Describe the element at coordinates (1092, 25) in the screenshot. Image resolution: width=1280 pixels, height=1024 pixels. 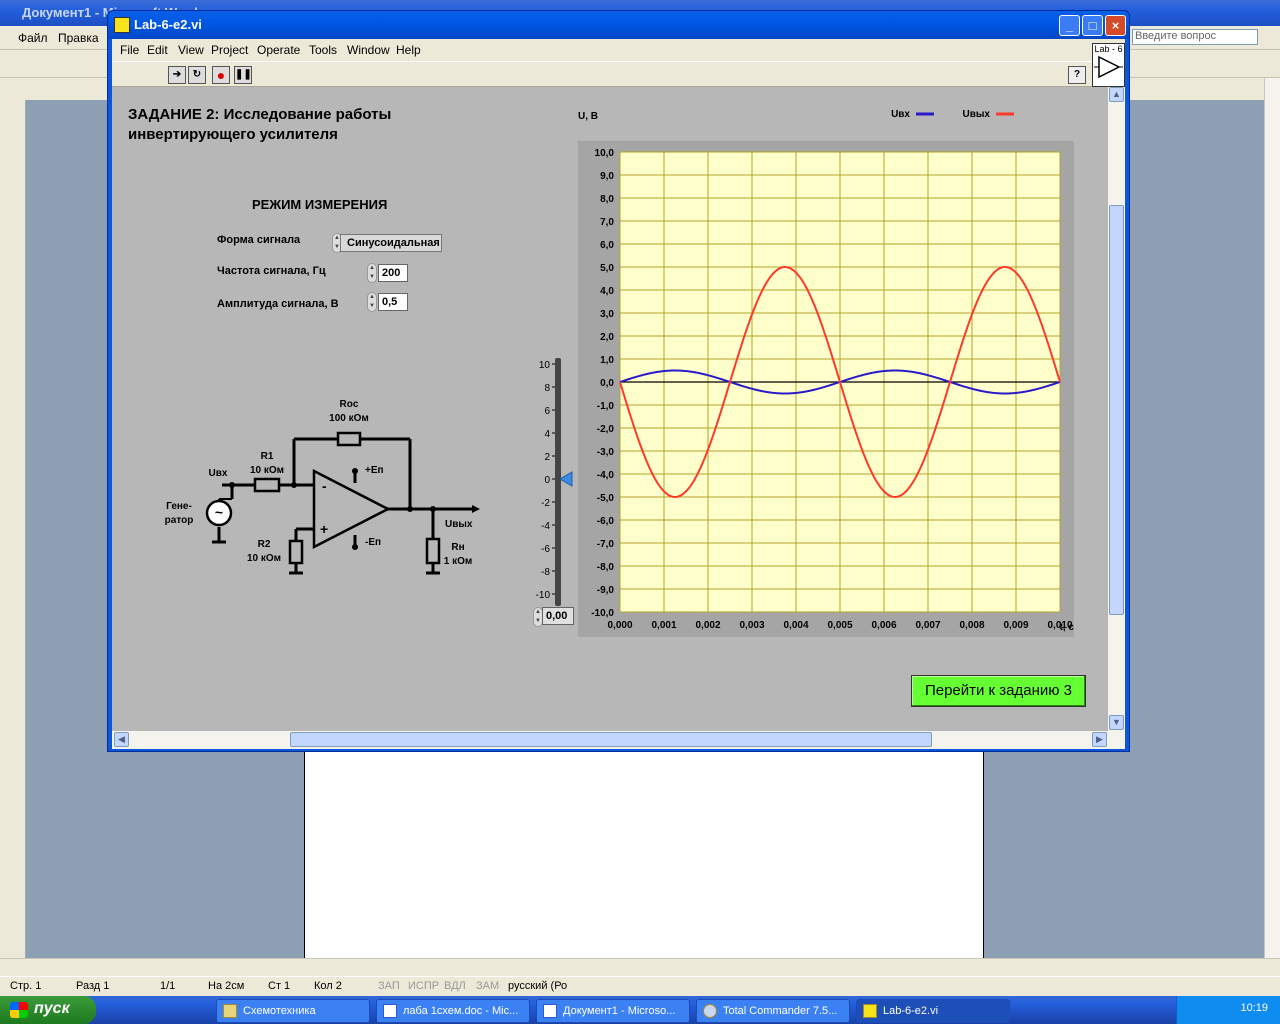
I see `maximize-button: □` at that location.